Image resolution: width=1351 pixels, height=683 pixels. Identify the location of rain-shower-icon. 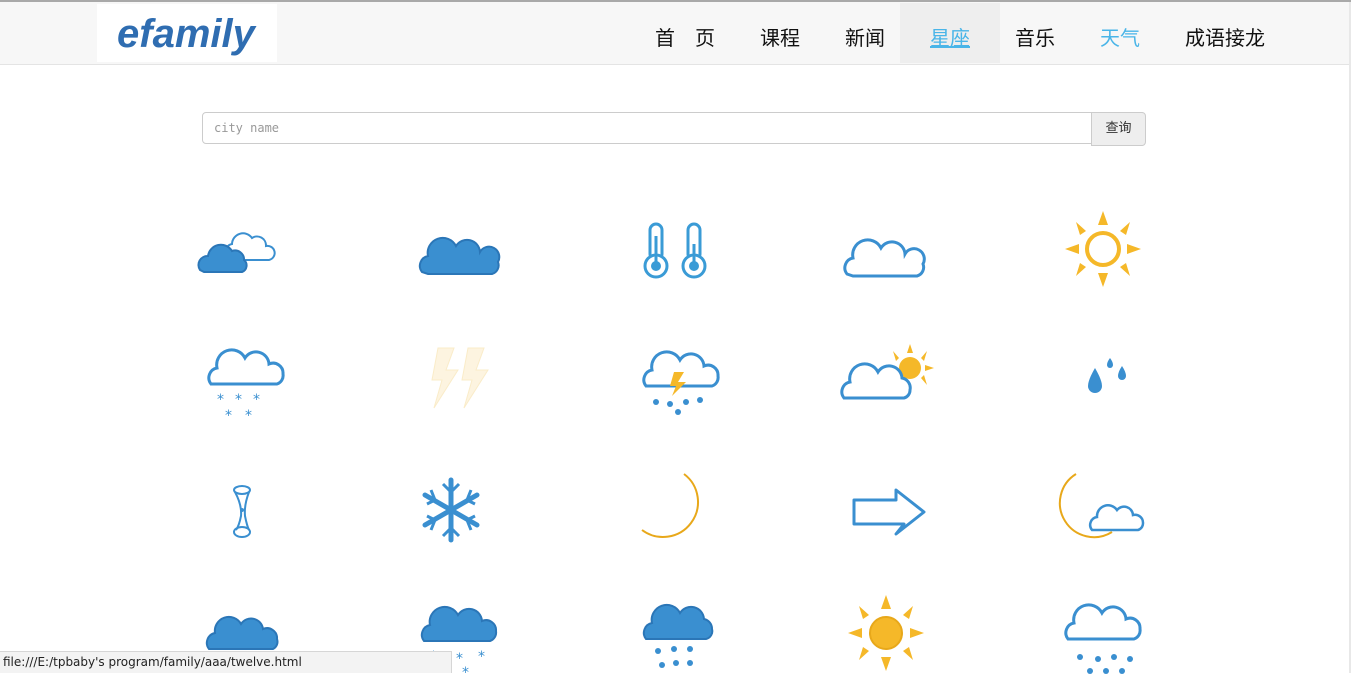
(1104, 633).